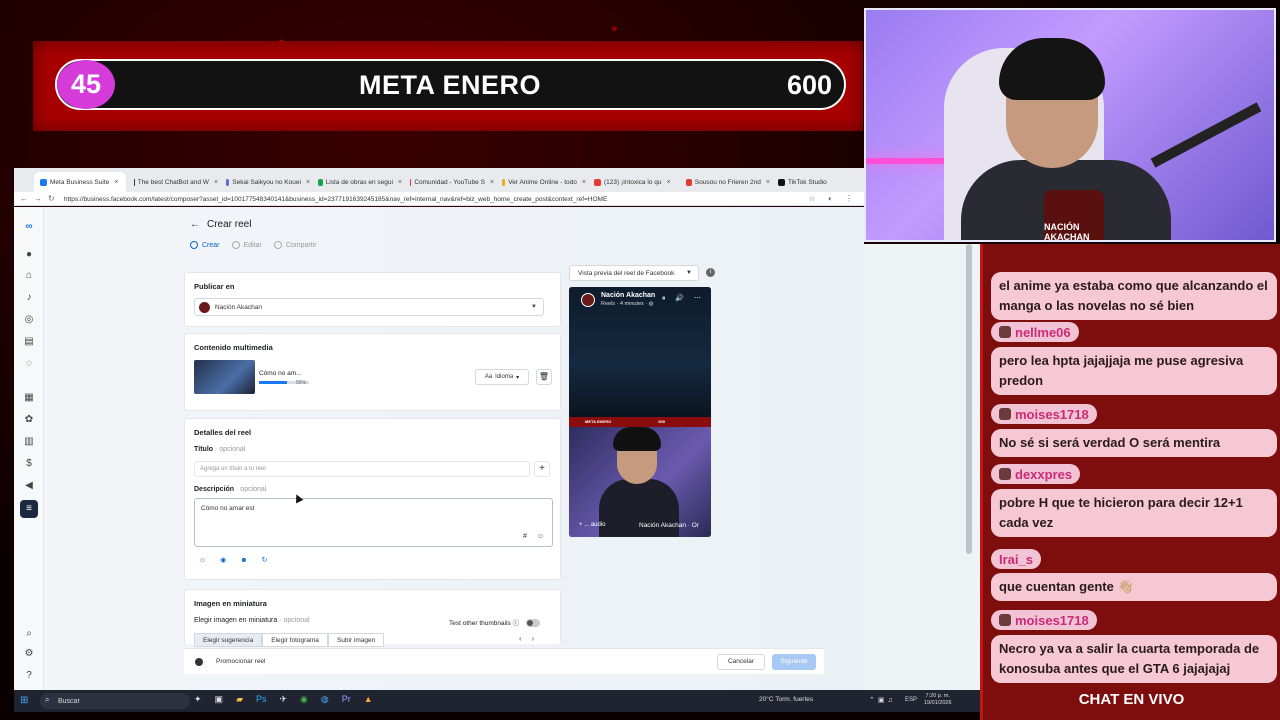  I want to click on chat-message-text: que cuentan gente 👋🏼, so click(1134, 587).